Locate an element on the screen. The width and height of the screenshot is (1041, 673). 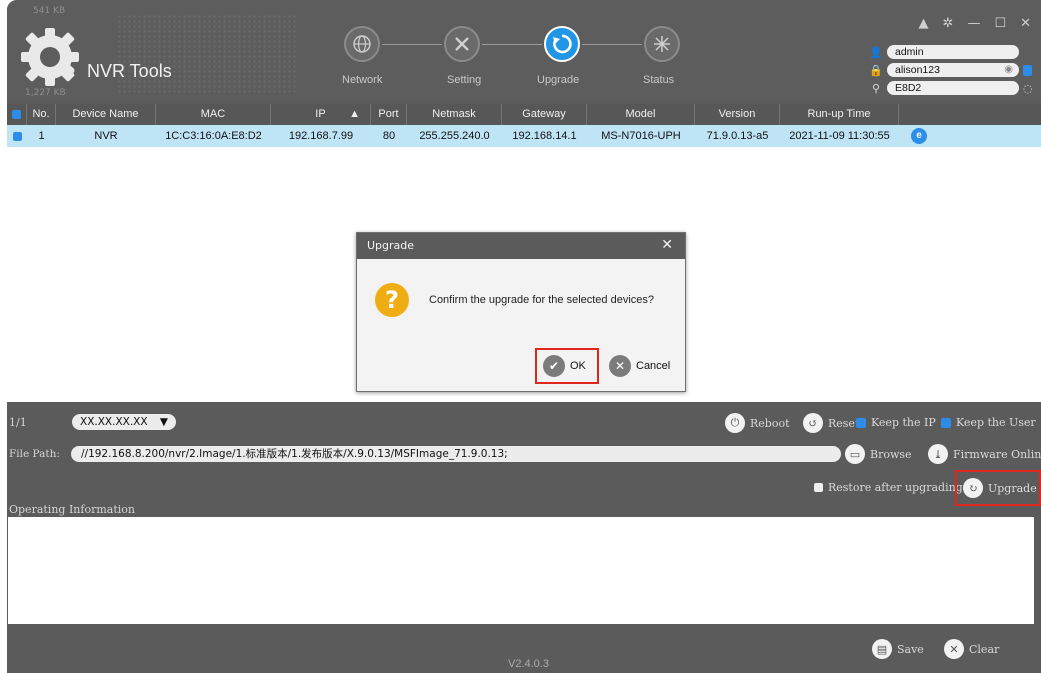
keep-ip-checkbox: Keep the IP is located at coordinates (896, 422).